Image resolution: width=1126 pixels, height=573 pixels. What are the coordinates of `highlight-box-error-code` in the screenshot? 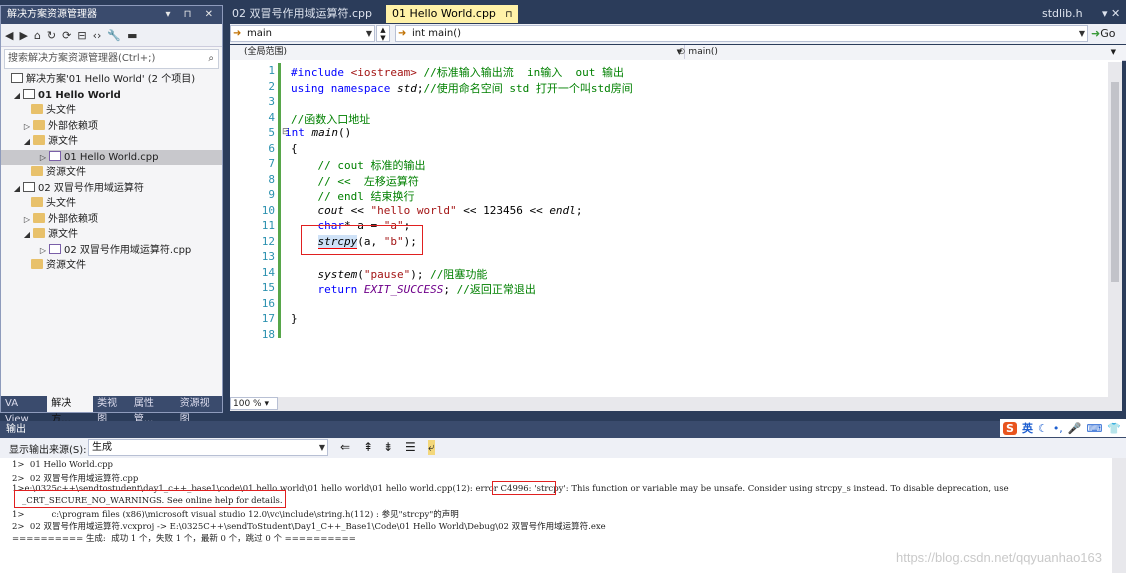 It's located at (524, 488).